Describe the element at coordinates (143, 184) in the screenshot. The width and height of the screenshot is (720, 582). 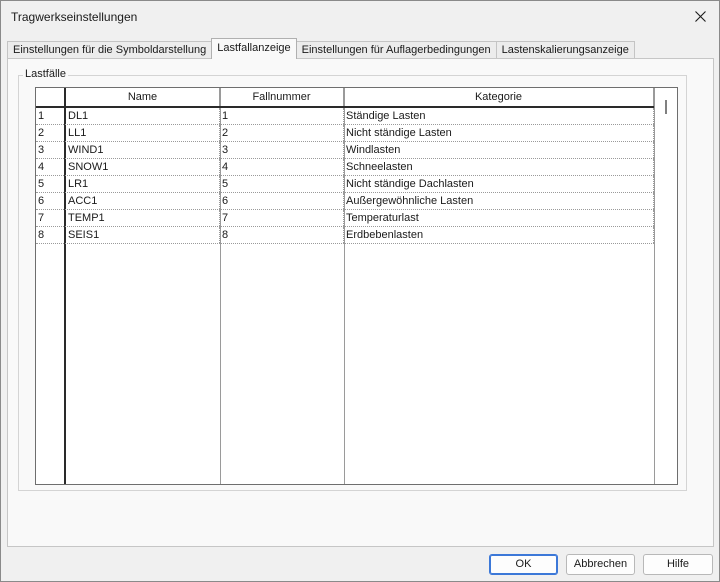
I see `cell-name: LR1` at that location.